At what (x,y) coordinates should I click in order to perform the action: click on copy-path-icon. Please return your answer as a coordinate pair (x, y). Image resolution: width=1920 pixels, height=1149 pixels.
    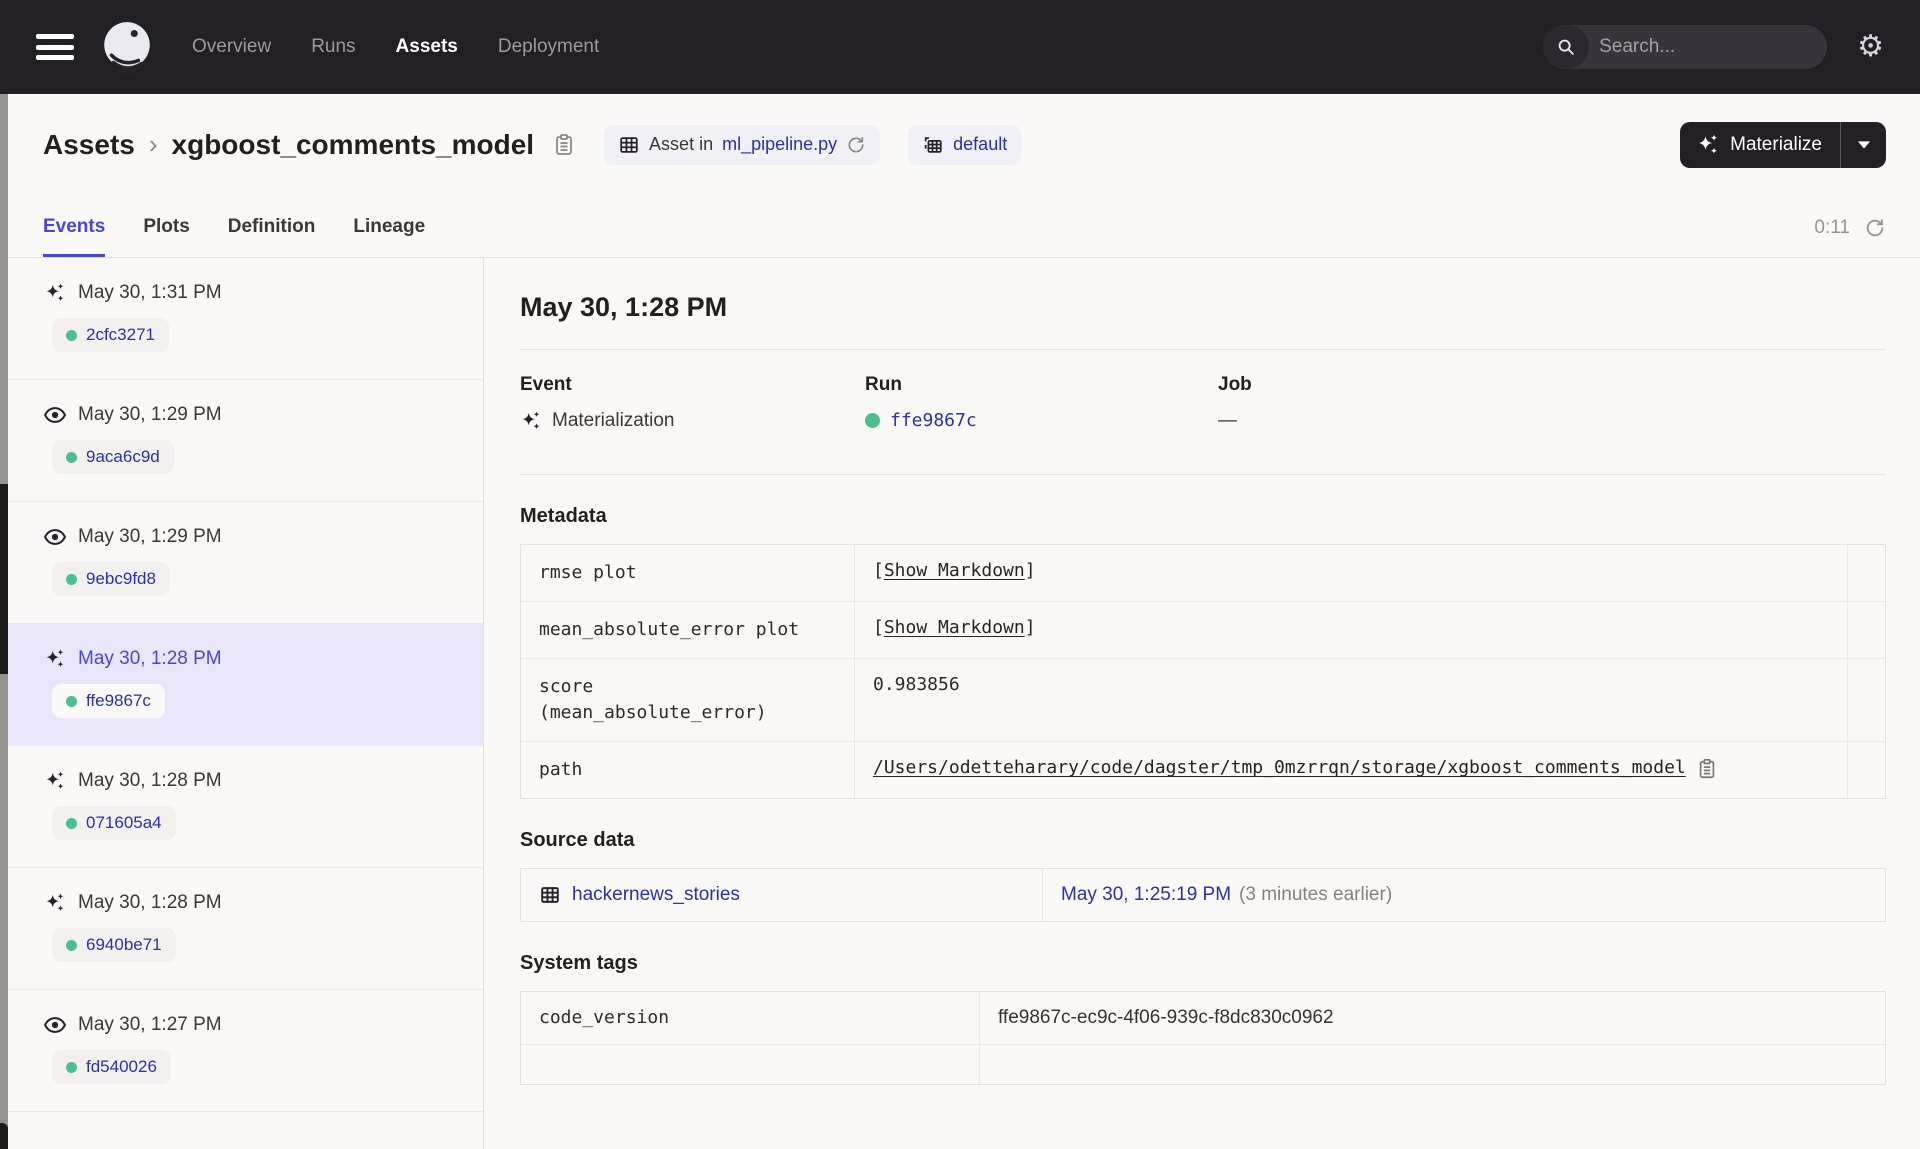
    Looking at the image, I should click on (1707, 769).